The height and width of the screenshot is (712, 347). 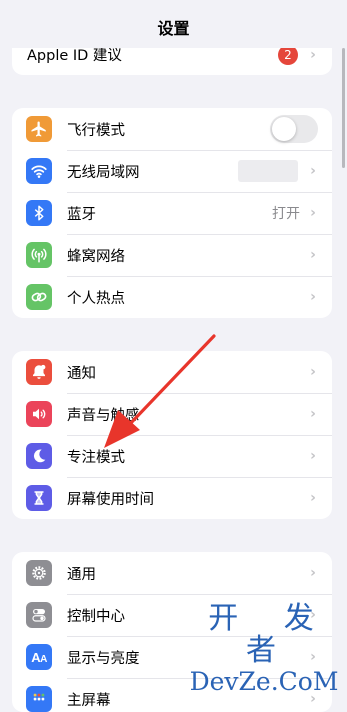 What do you see at coordinates (172, 372) in the screenshot?
I see `notifications-row: 通知 ›` at bounding box center [172, 372].